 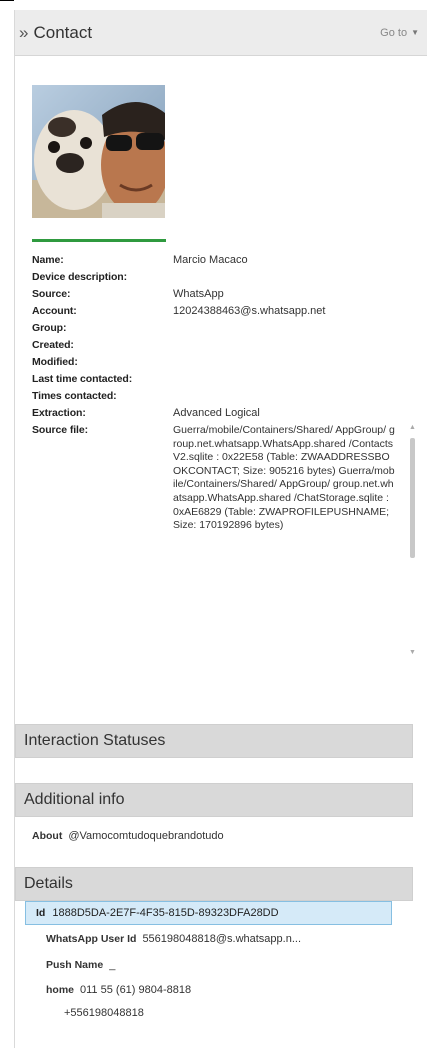 I want to click on home-phone-row: home 011 55 (61) 9804-8818, so click(x=118, y=990).